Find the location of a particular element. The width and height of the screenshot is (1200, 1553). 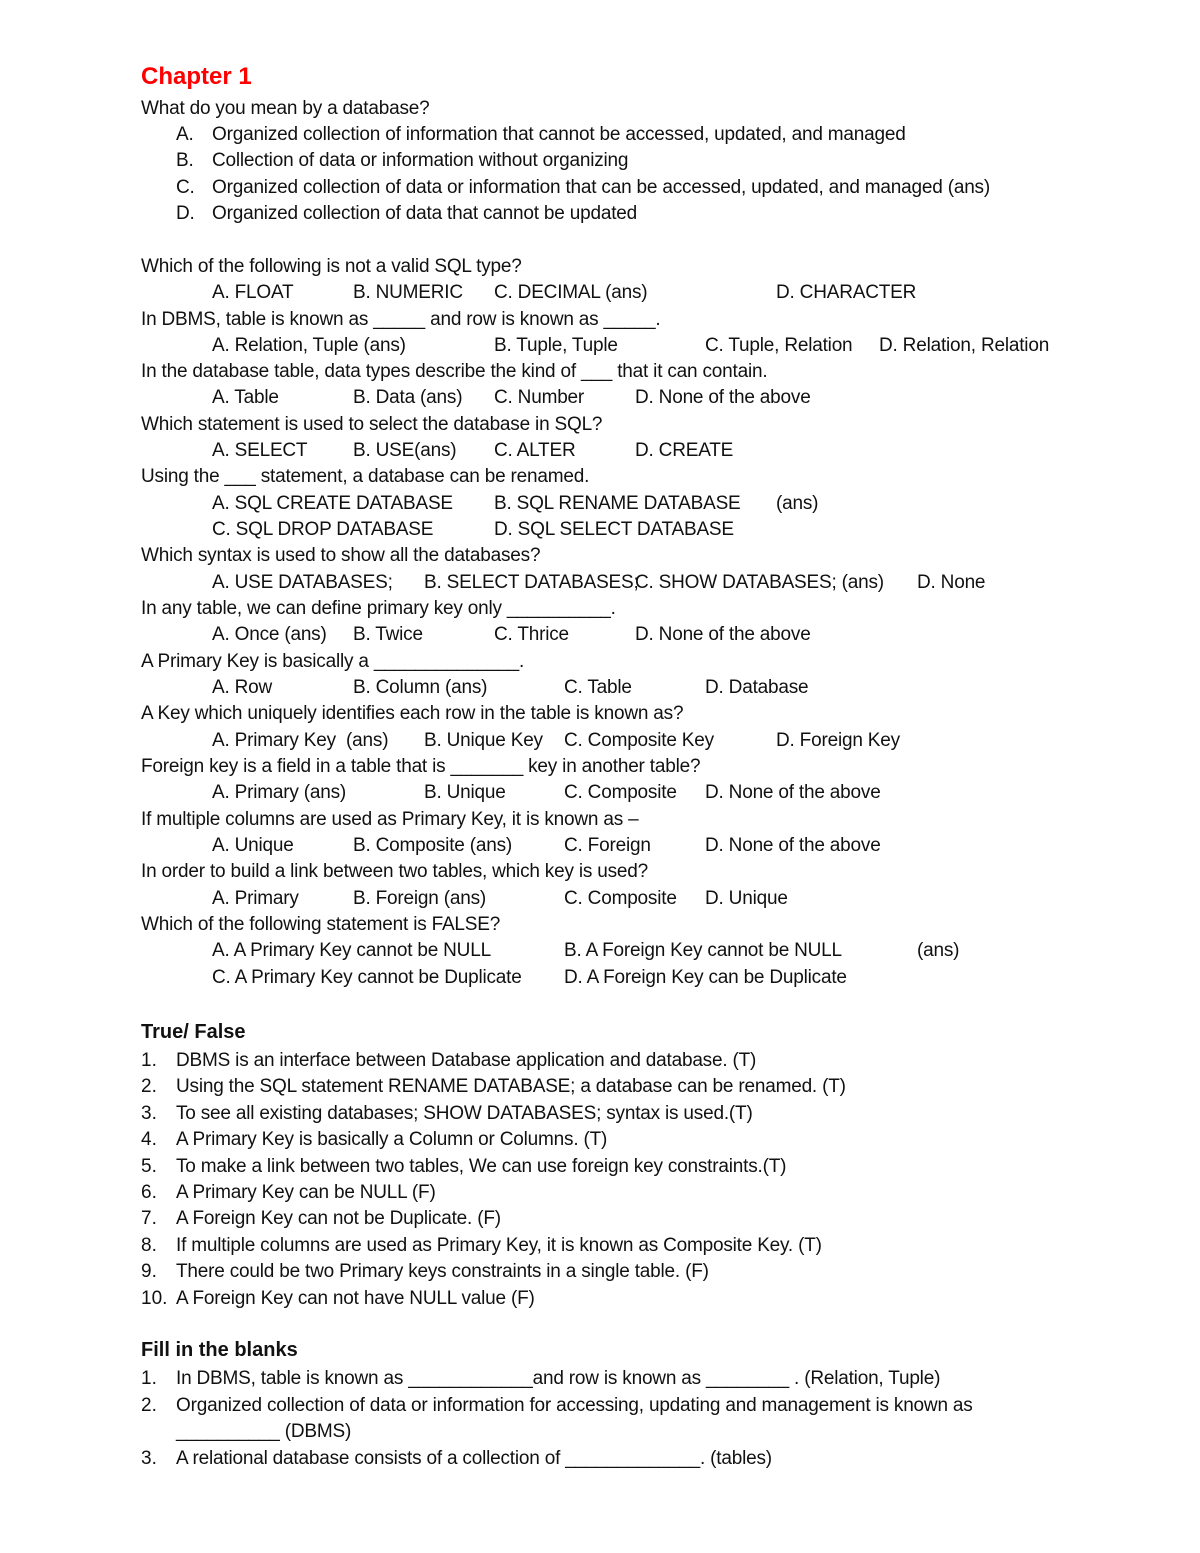

option: A. Once (ans) is located at coordinates (269, 634).